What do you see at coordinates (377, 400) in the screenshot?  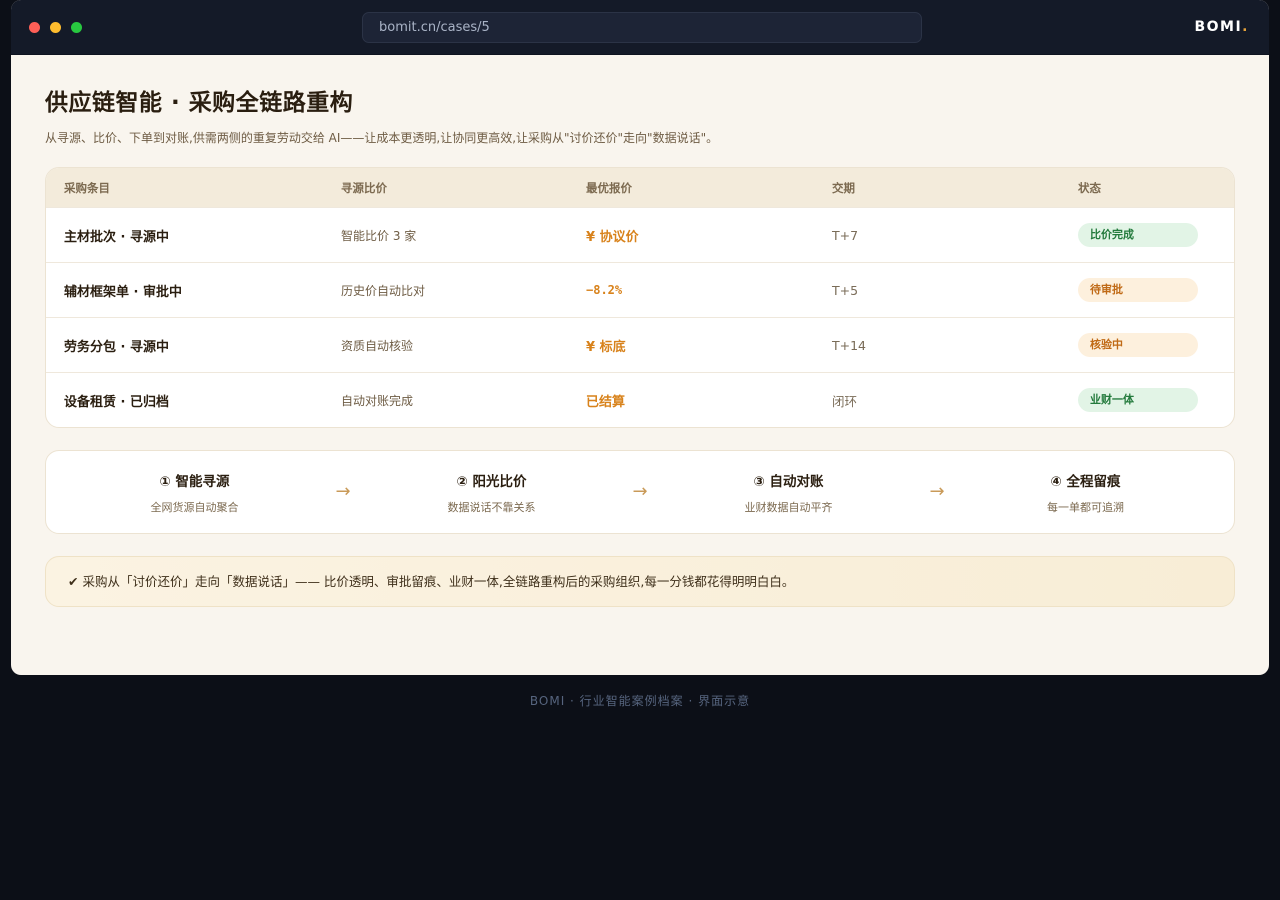 I see `row-sourcing: 自动对账完成` at bounding box center [377, 400].